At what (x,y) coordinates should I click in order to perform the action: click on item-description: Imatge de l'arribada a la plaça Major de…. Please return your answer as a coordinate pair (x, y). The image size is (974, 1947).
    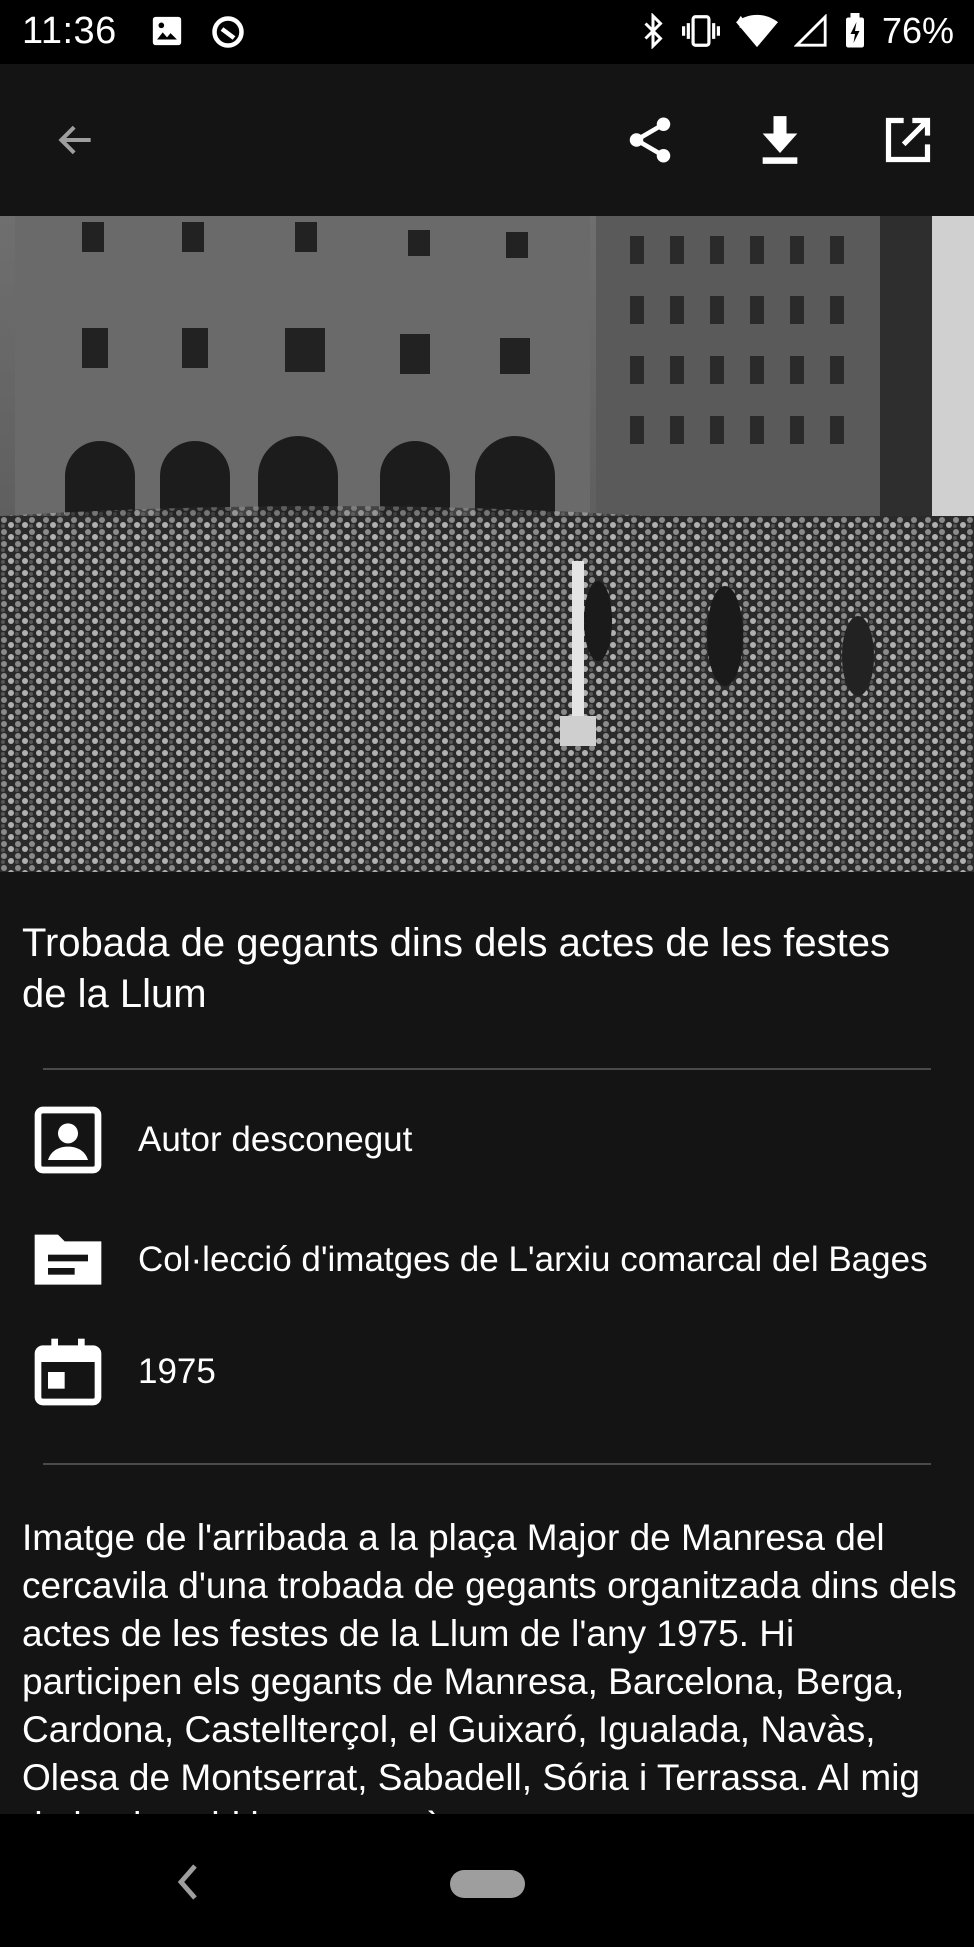
    Looking at the image, I should click on (489, 1665).